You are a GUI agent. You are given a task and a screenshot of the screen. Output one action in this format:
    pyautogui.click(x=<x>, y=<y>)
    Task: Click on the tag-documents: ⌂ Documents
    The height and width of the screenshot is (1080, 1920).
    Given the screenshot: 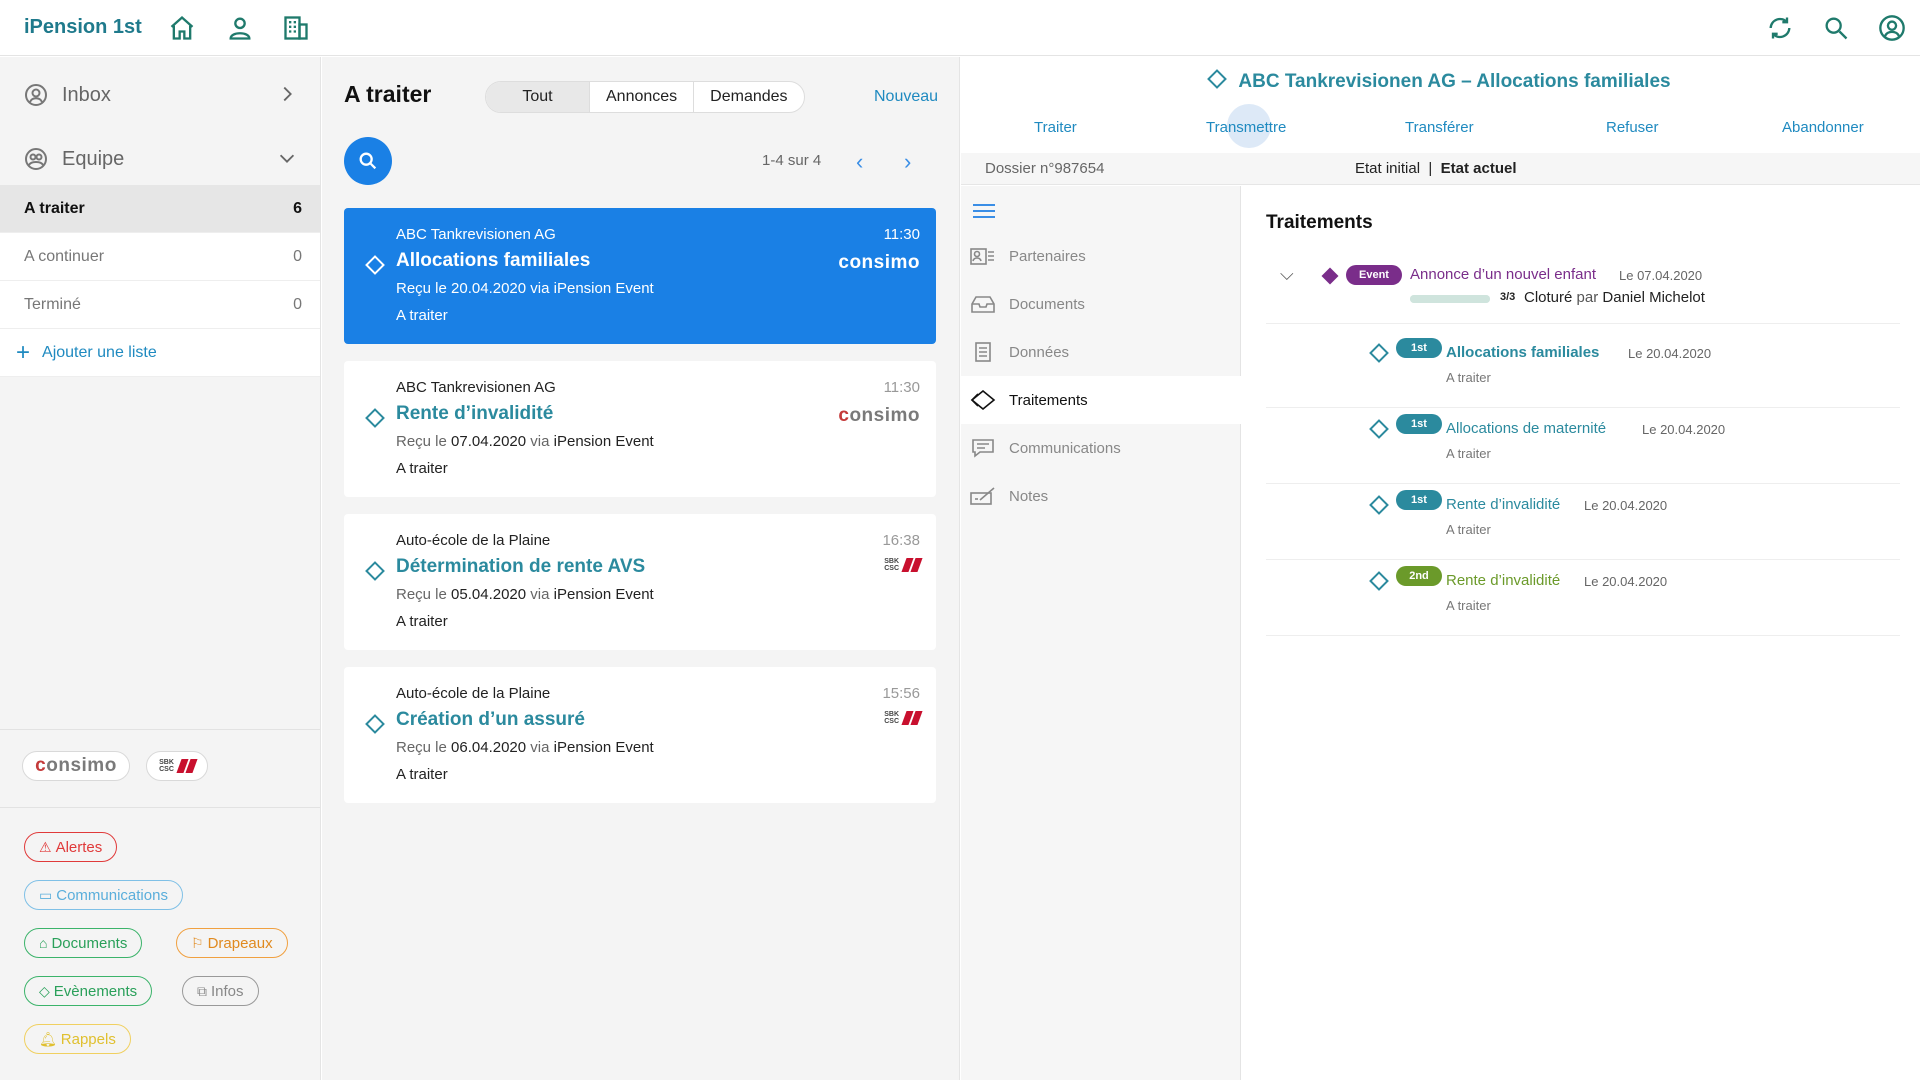 What is the action you would take?
    pyautogui.click(x=83, y=943)
    